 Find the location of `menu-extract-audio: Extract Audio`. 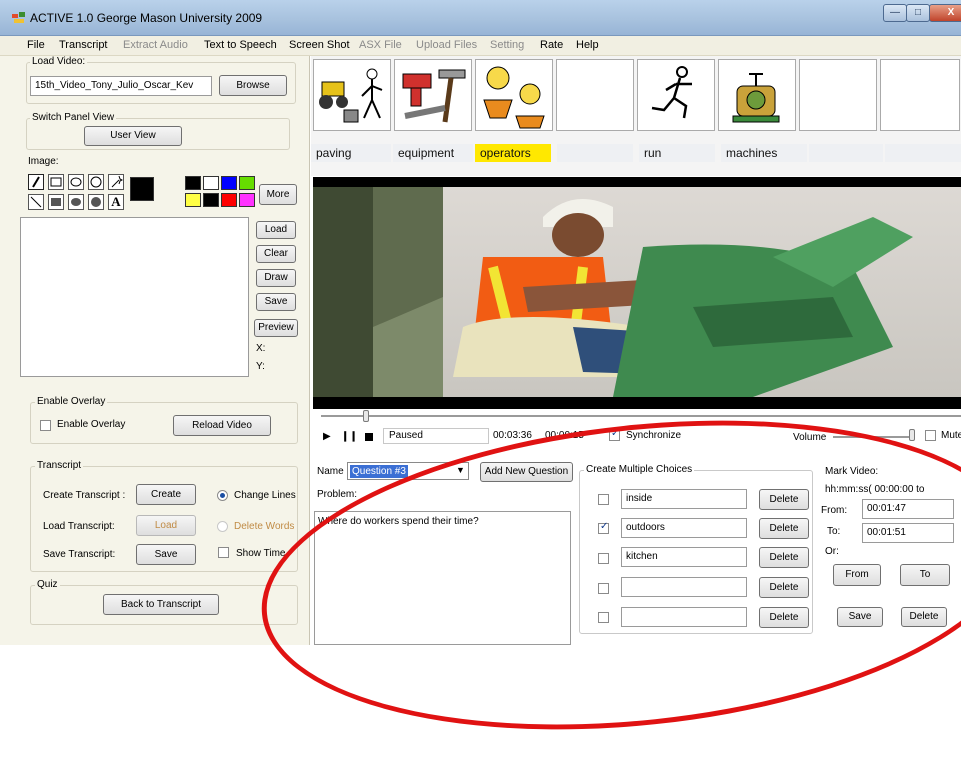

menu-extract-audio: Extract Audio is located at coordinates (155, 45).